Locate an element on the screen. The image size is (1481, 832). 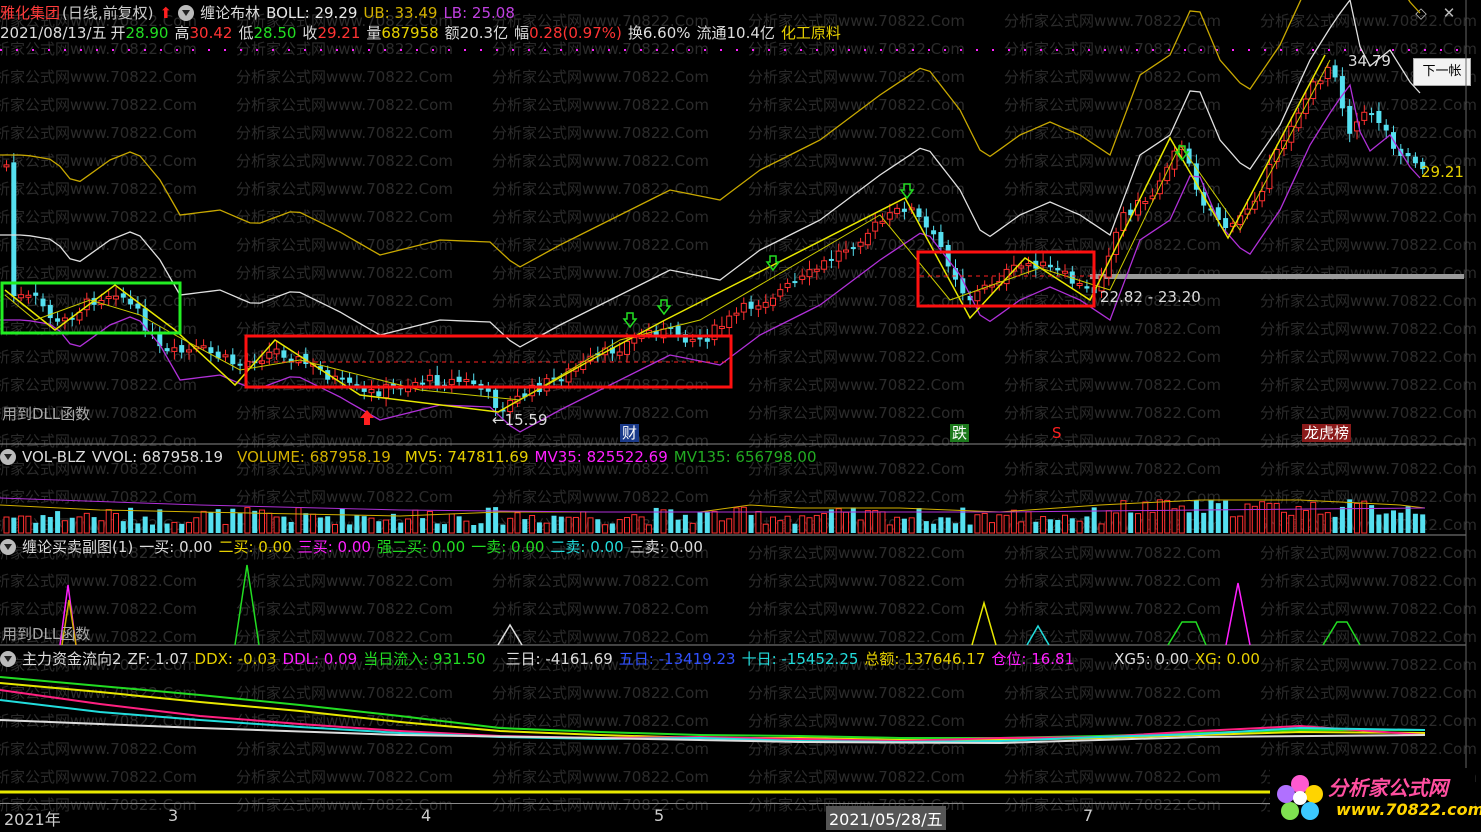
flower-logo-icon is located at coordinates (1300, 797).